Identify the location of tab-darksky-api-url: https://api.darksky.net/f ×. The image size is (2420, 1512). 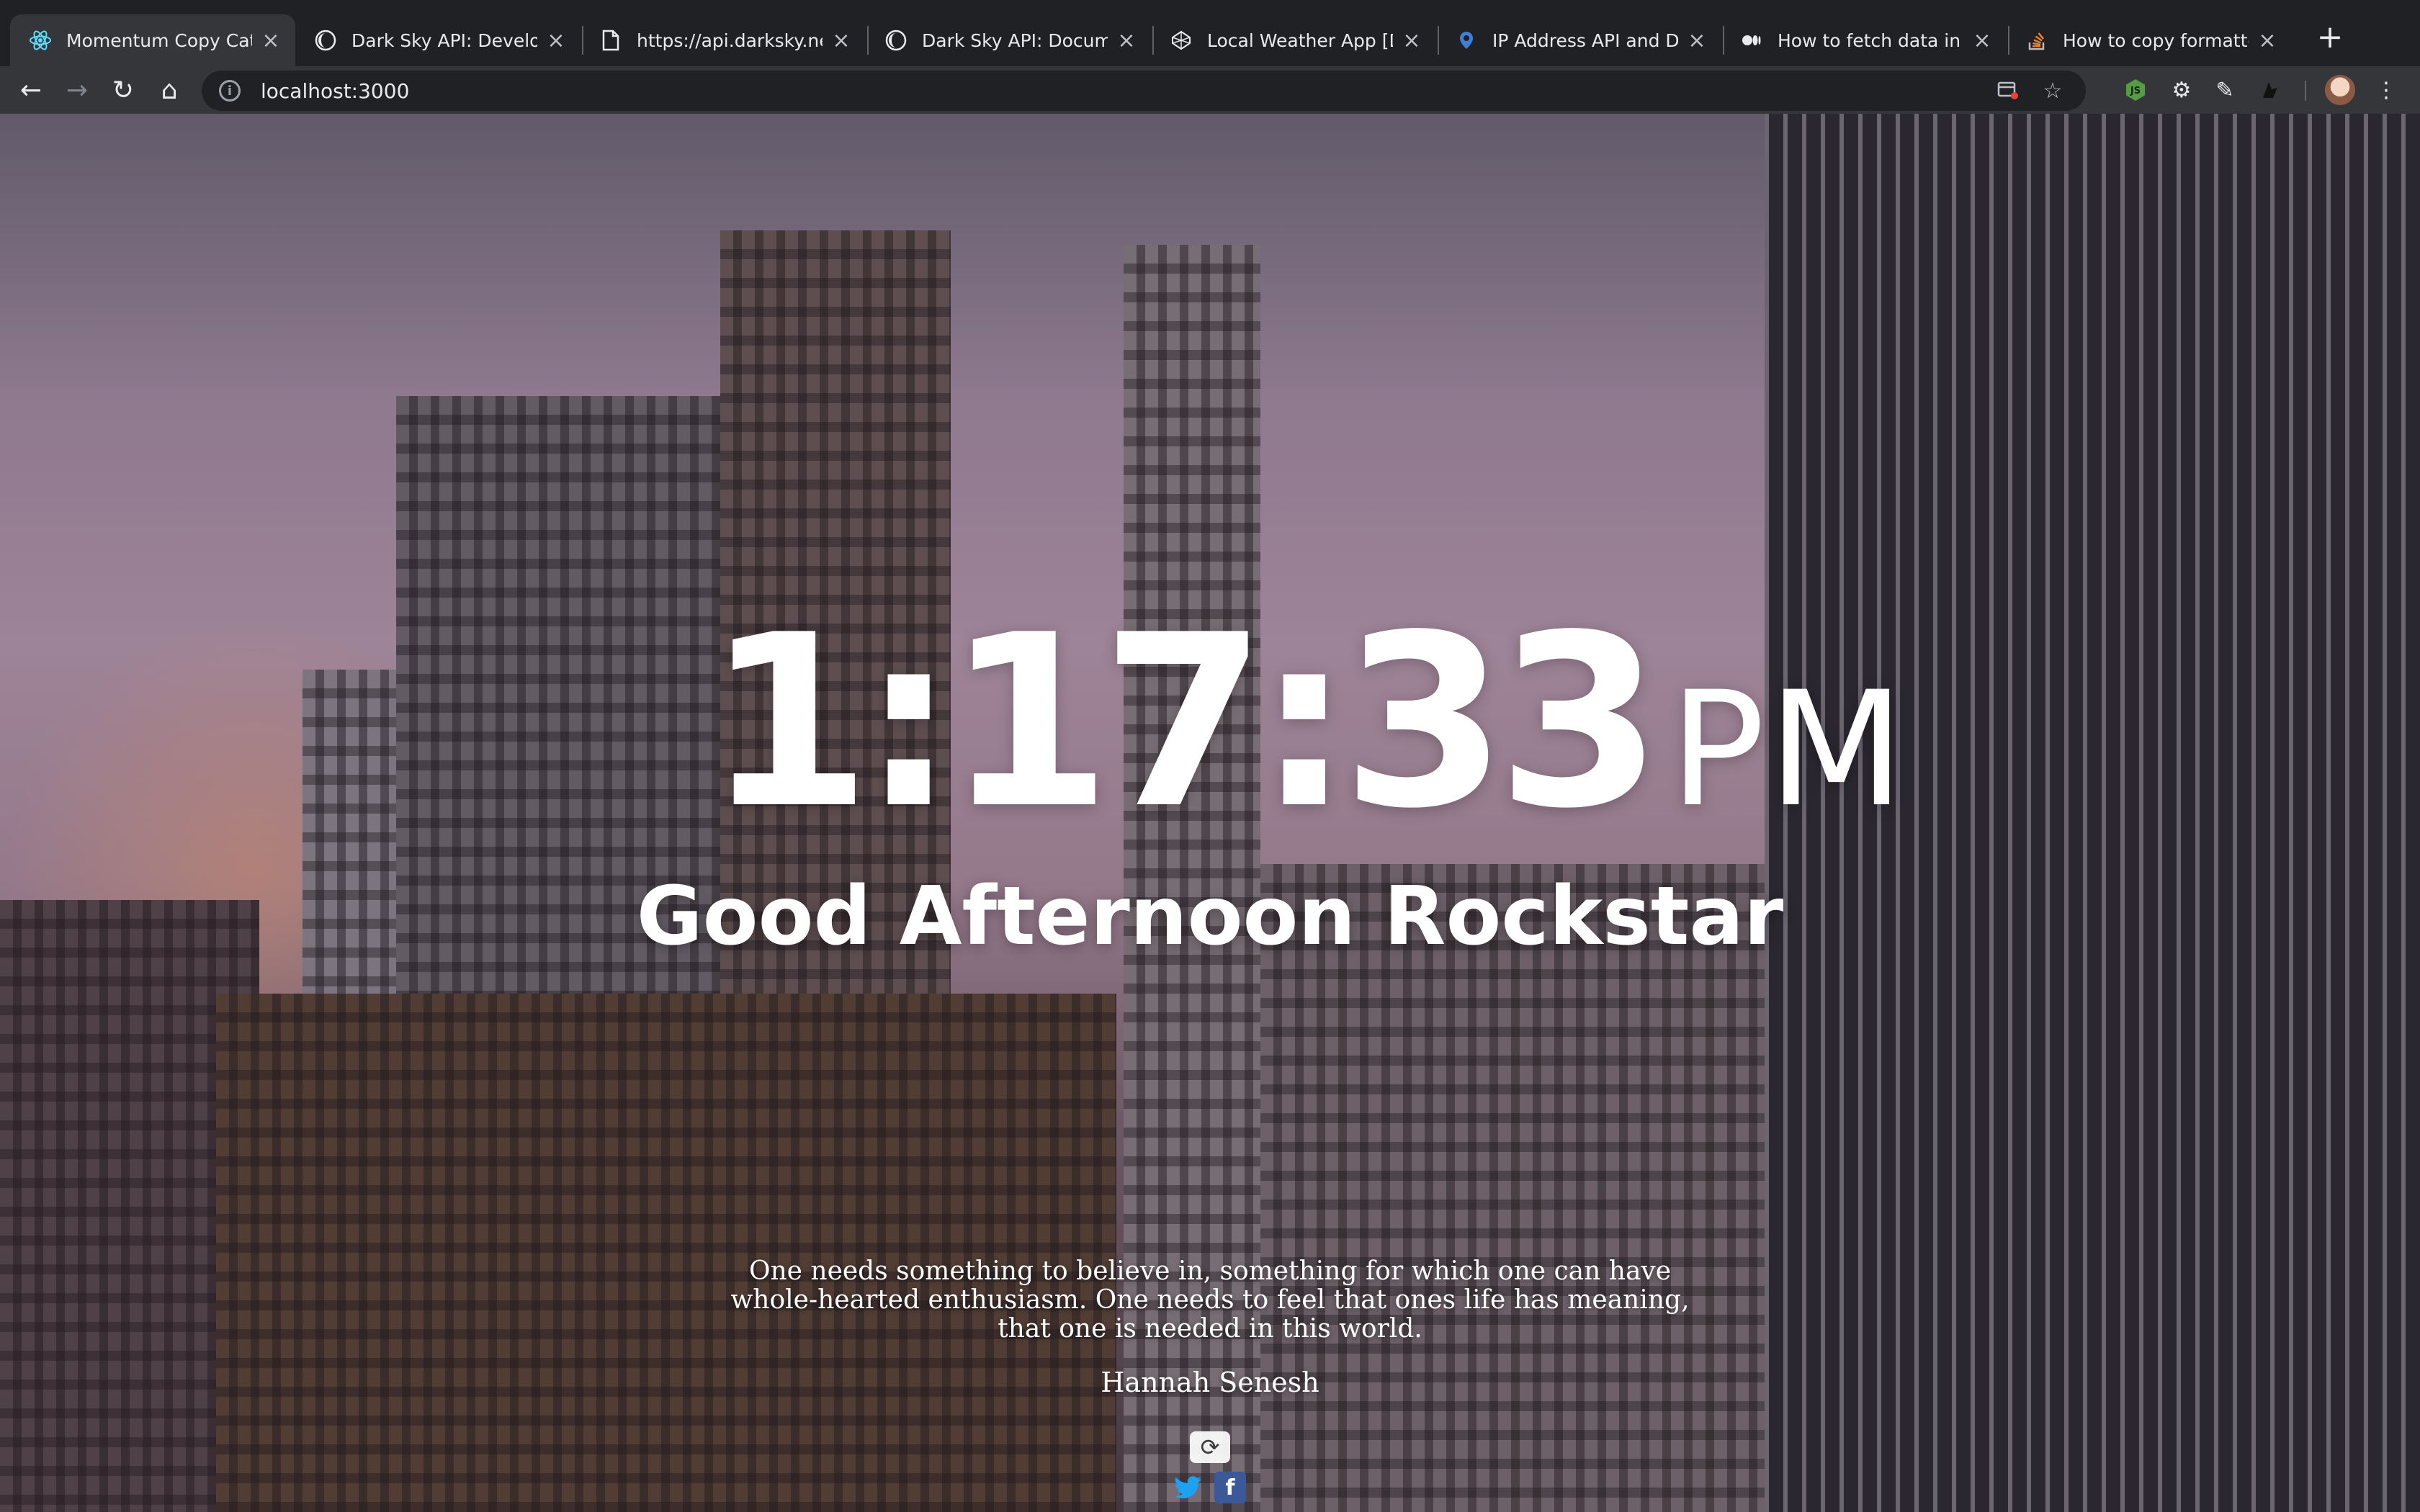
(723, 40).